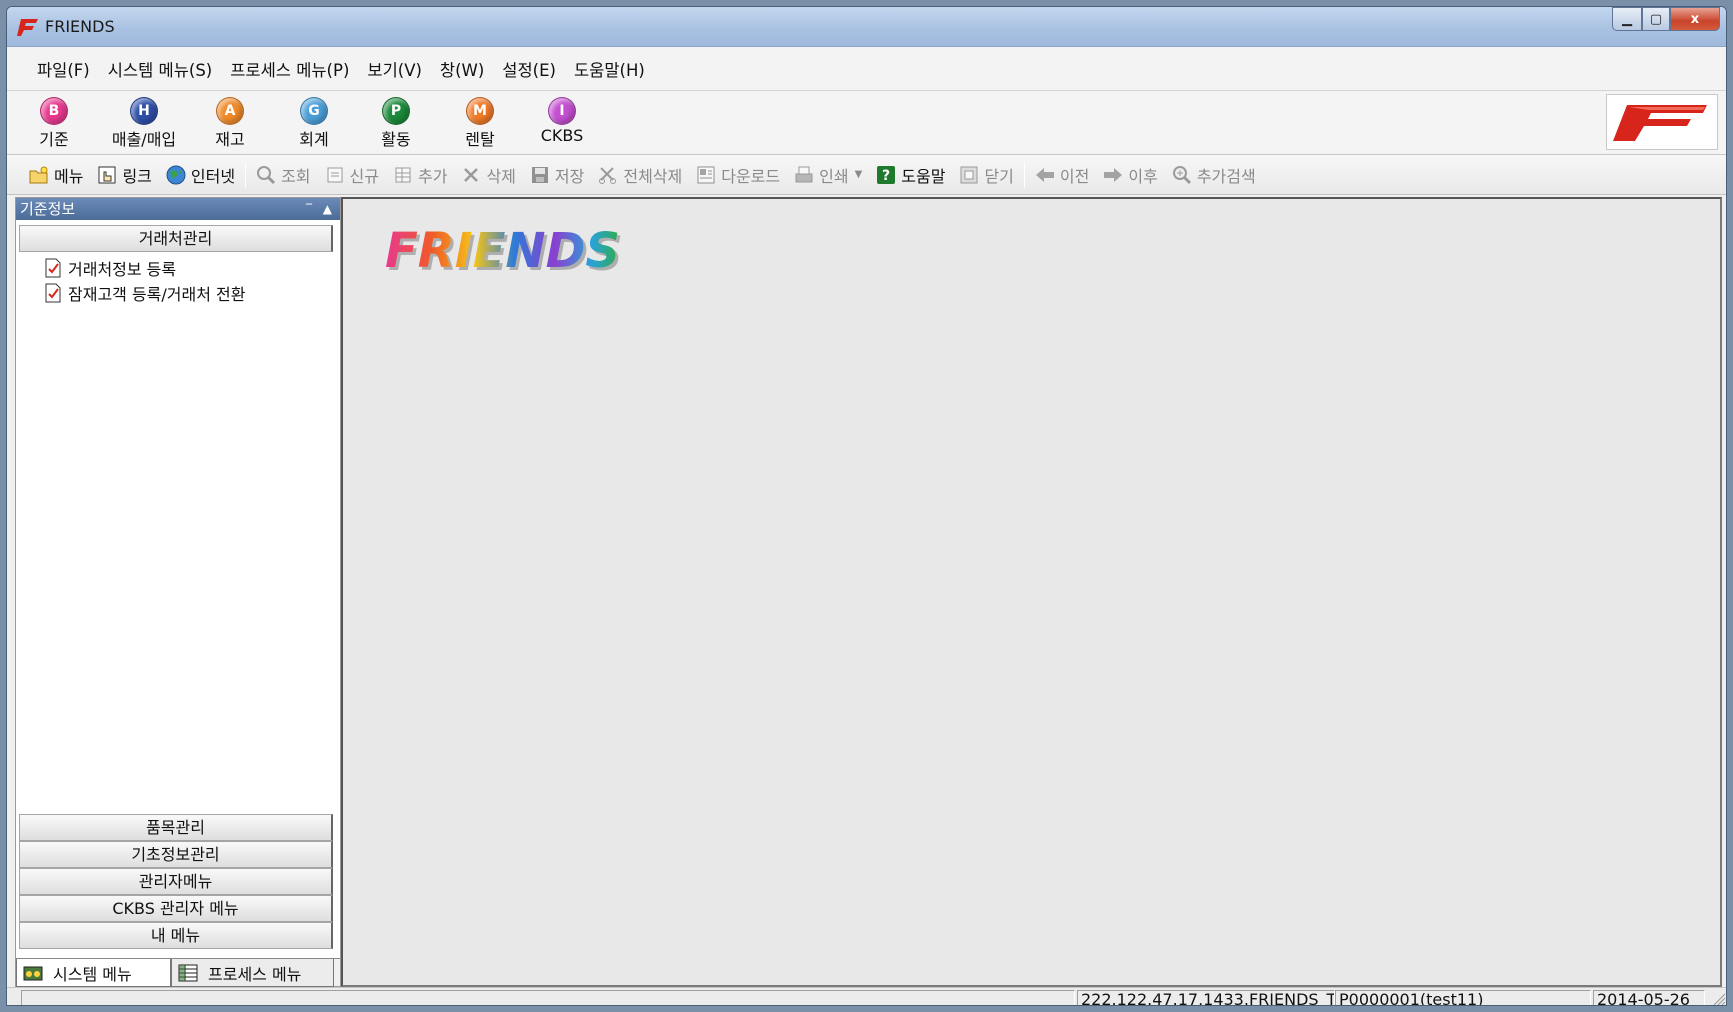 This screenshot has height=1012, width=1733. Describe the element at coordinates (266, 175) in the screenshot. I see `magnifier-icon` at that location.